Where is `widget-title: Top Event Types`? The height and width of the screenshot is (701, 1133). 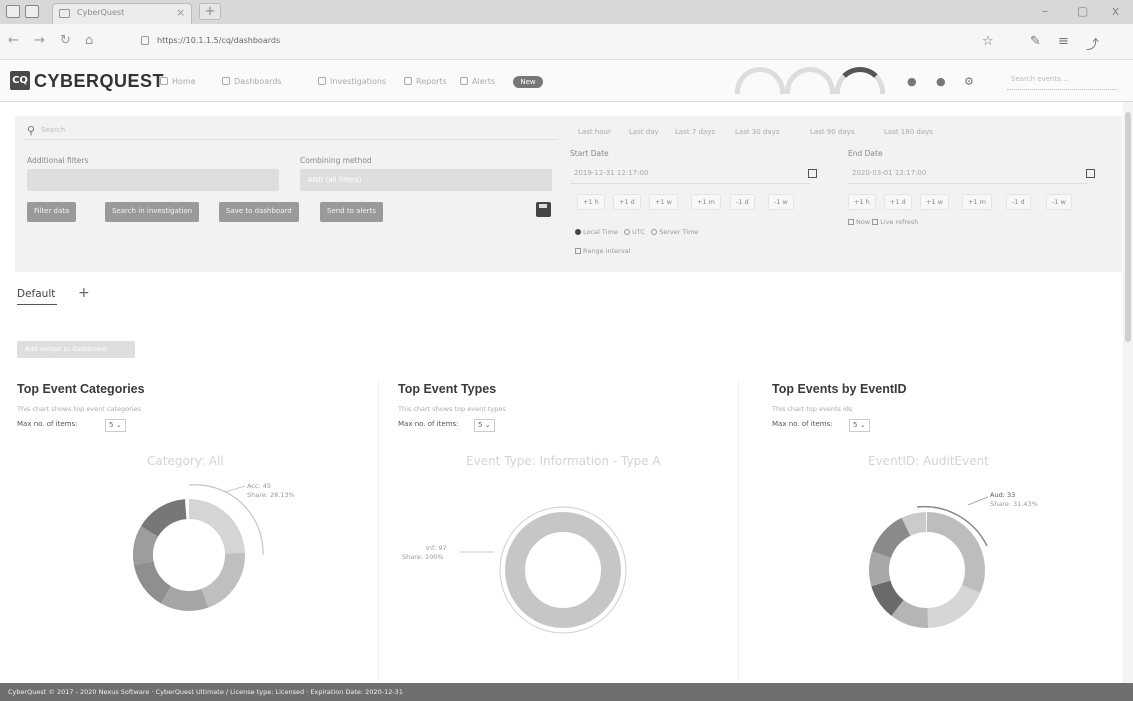
widget-title: Top Event Types is located at coordinates (447, 389).